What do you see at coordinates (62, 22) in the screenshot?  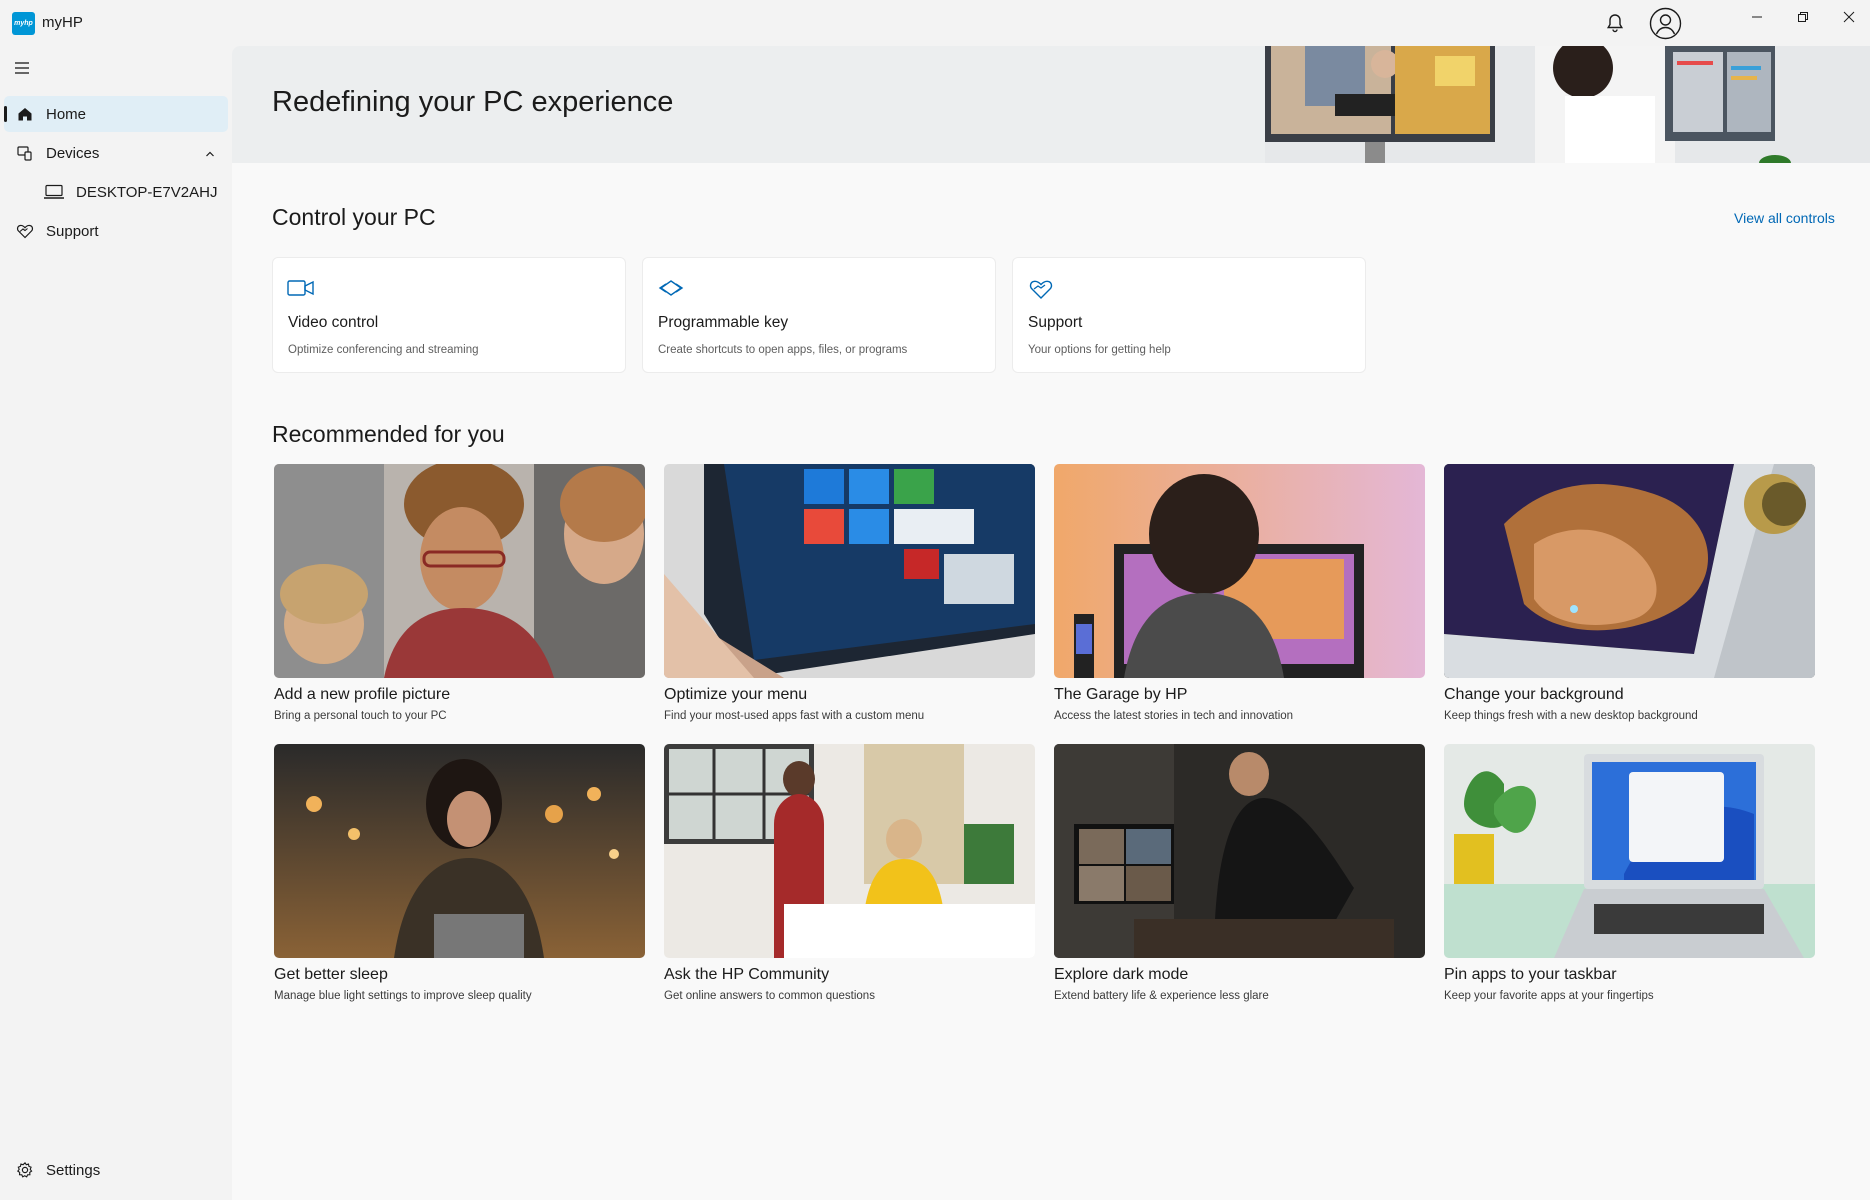 I see `app-title: myHP` at bounding box center [62, 22].